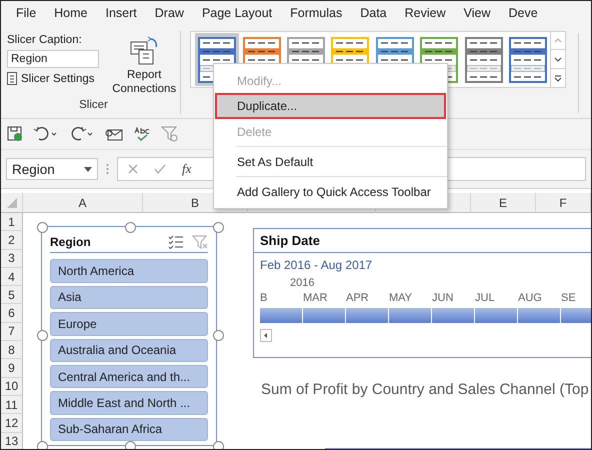 The image size is (592, 450). I want to click on menu-tab: Page Layout, so click(237, 14).